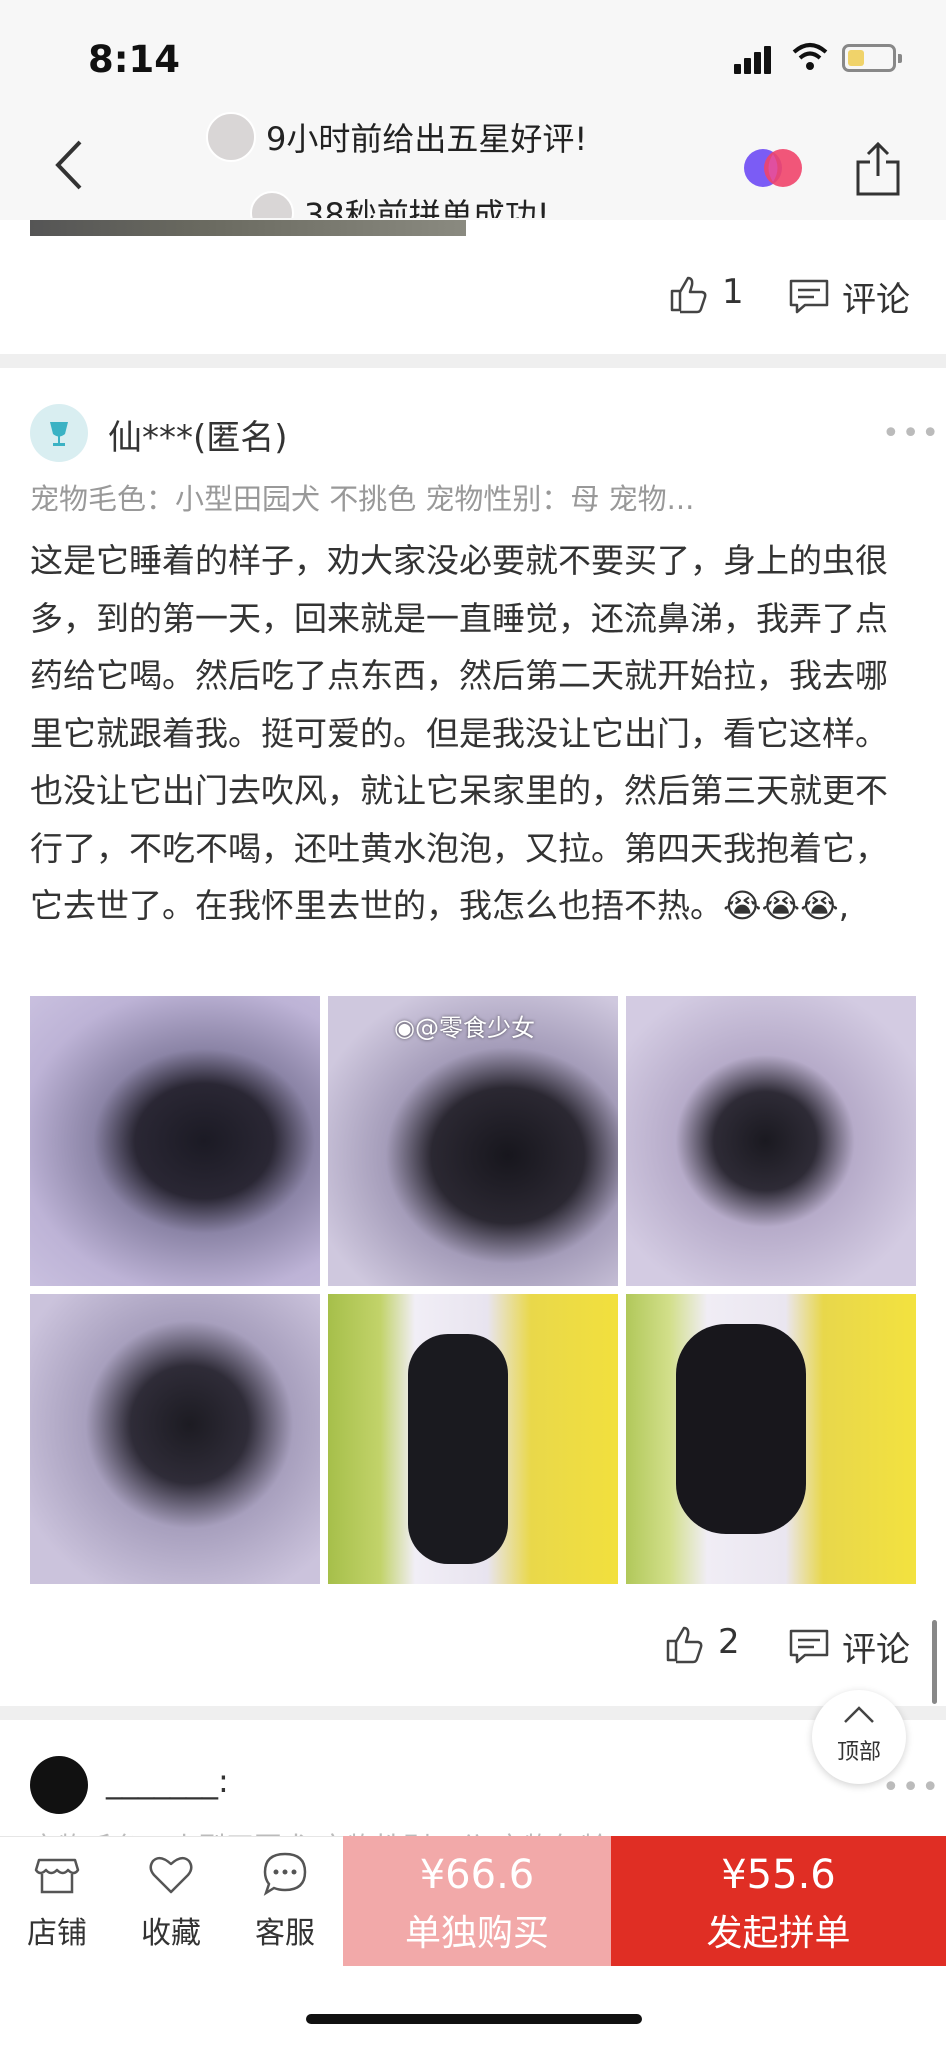 Image resolution: width=946 pixels, height=2049 pixels. I want to click on weibo-watermark: ◉@零食少女, so click(464, 1025).